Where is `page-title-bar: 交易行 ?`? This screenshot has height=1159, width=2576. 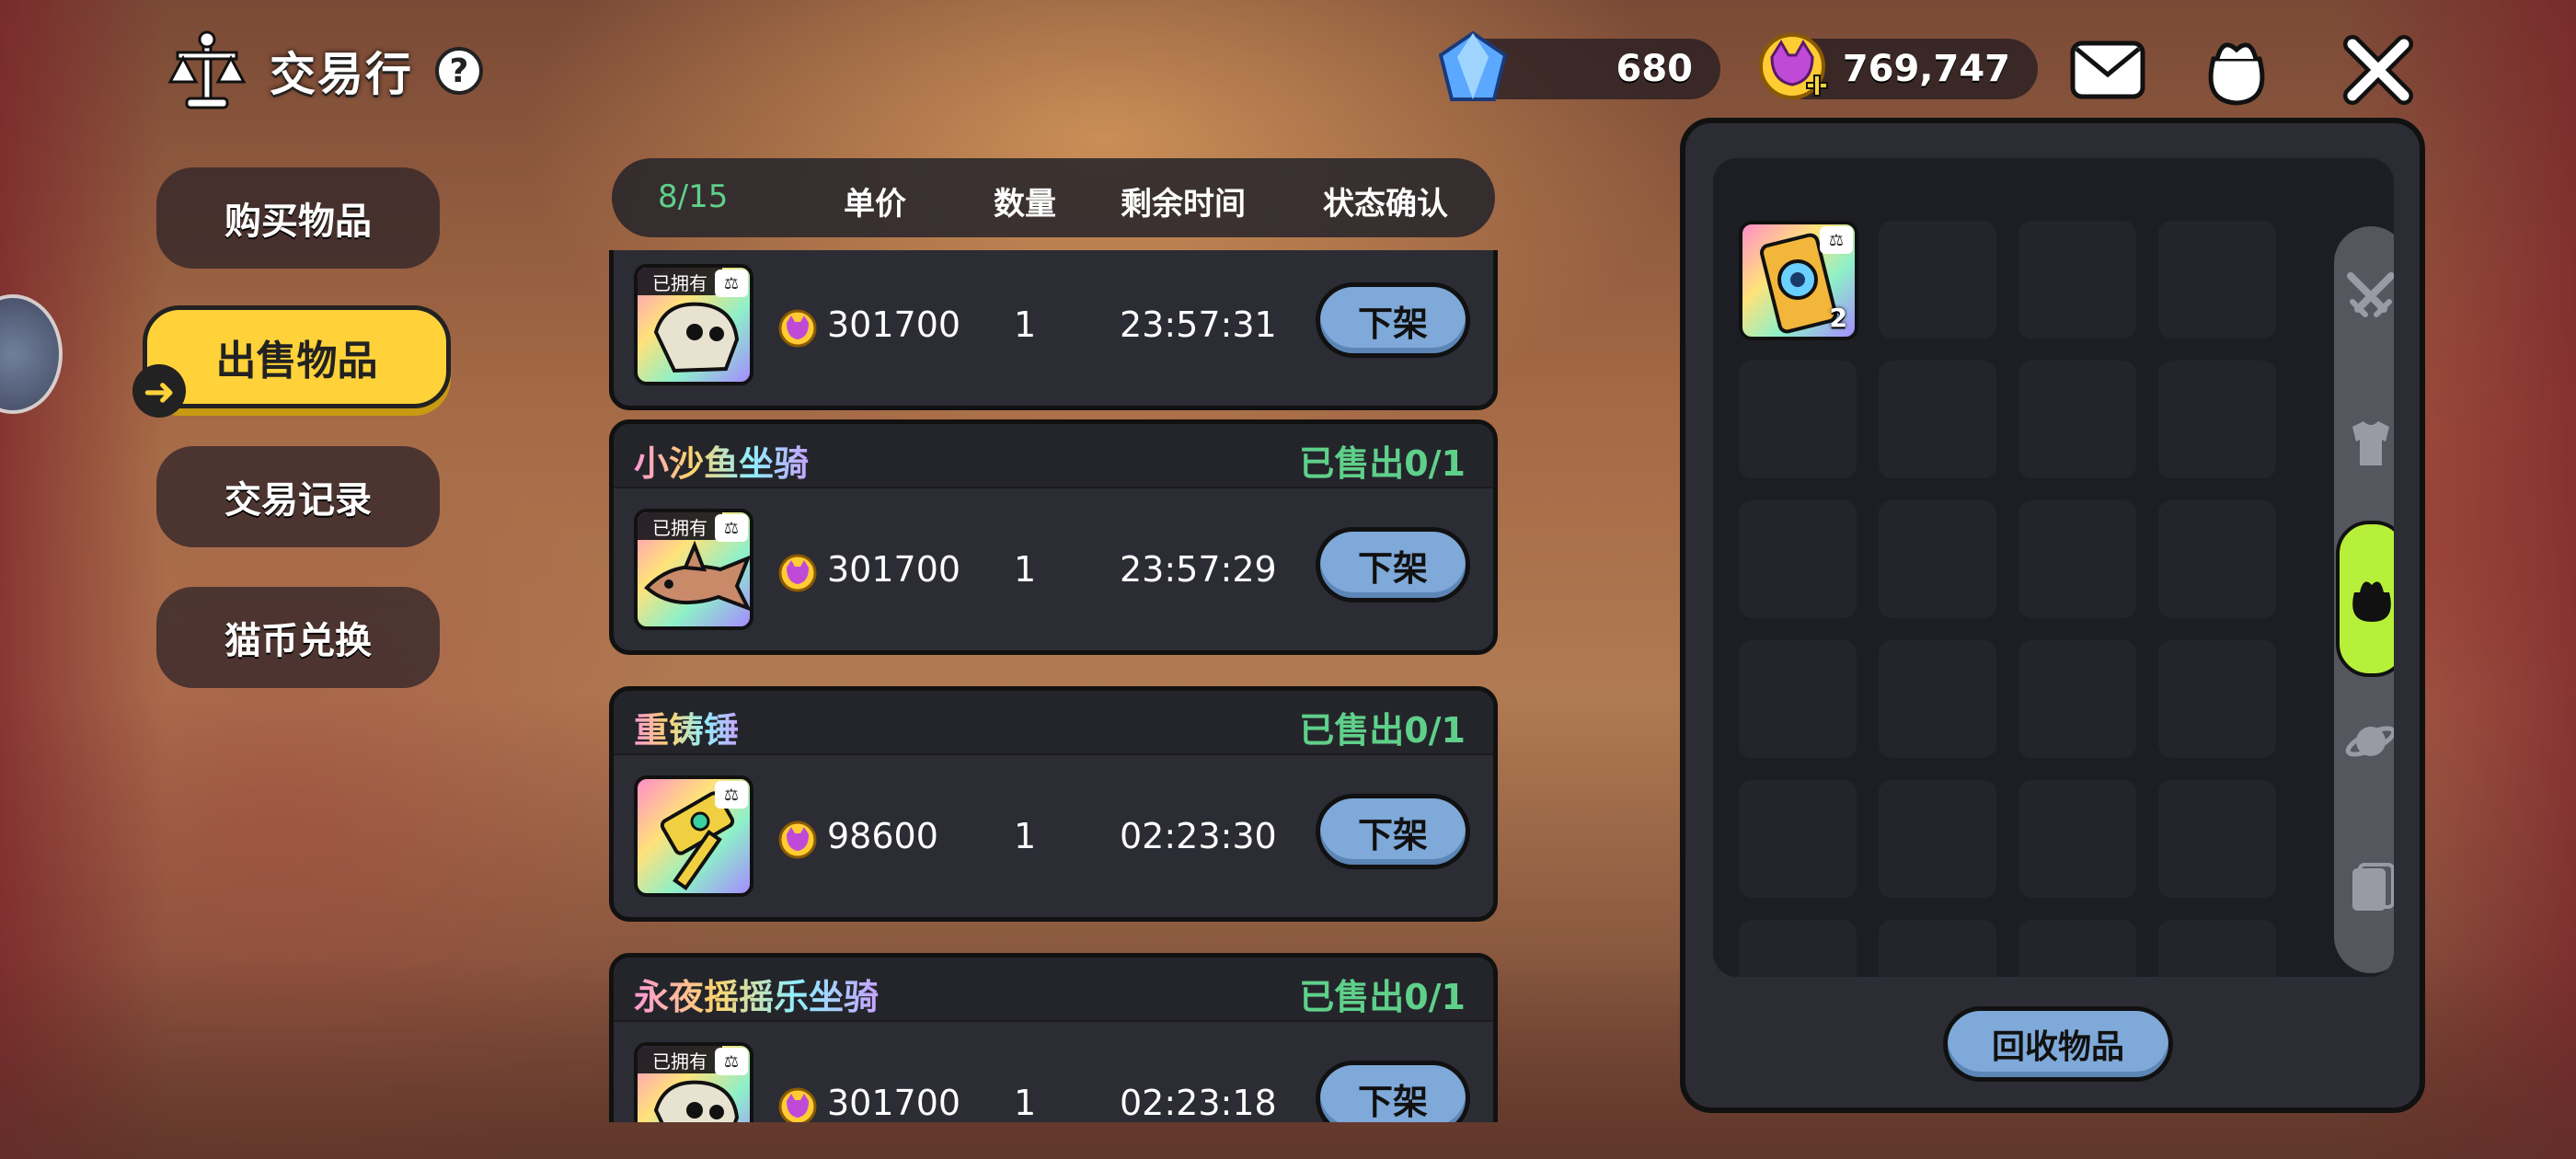 page-title-bar: 交易行 ? is located at coordinates (322, 70).